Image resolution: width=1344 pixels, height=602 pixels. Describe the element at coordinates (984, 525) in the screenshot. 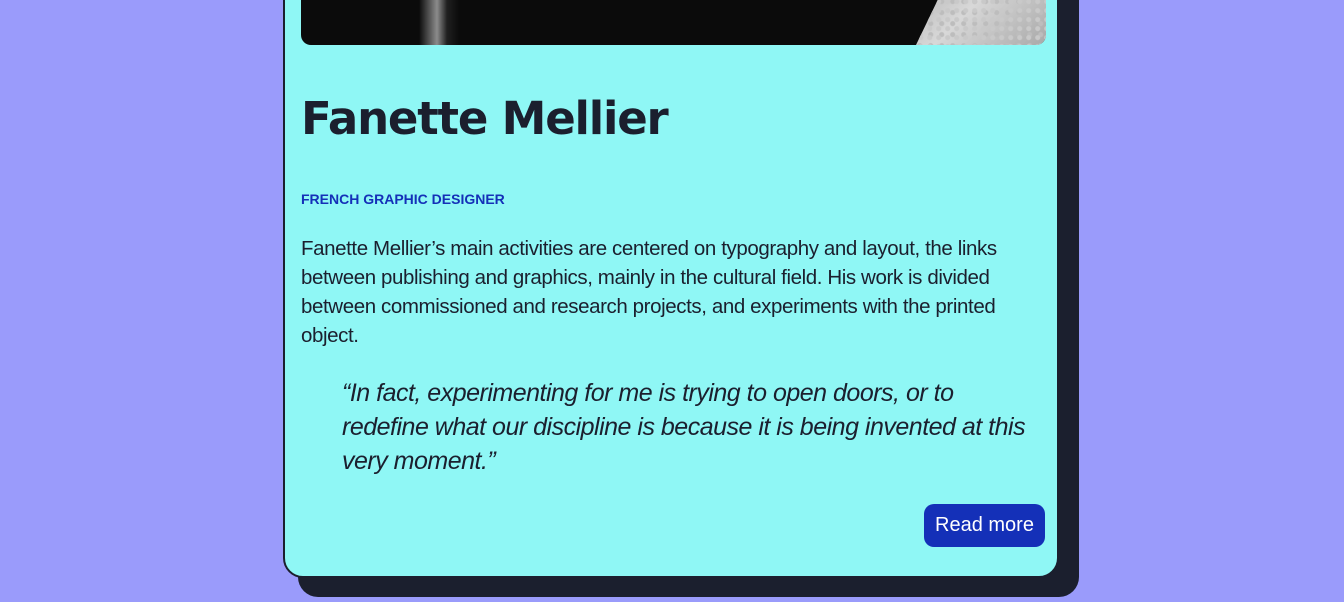

I see `read-more-button: Read more` at that location.